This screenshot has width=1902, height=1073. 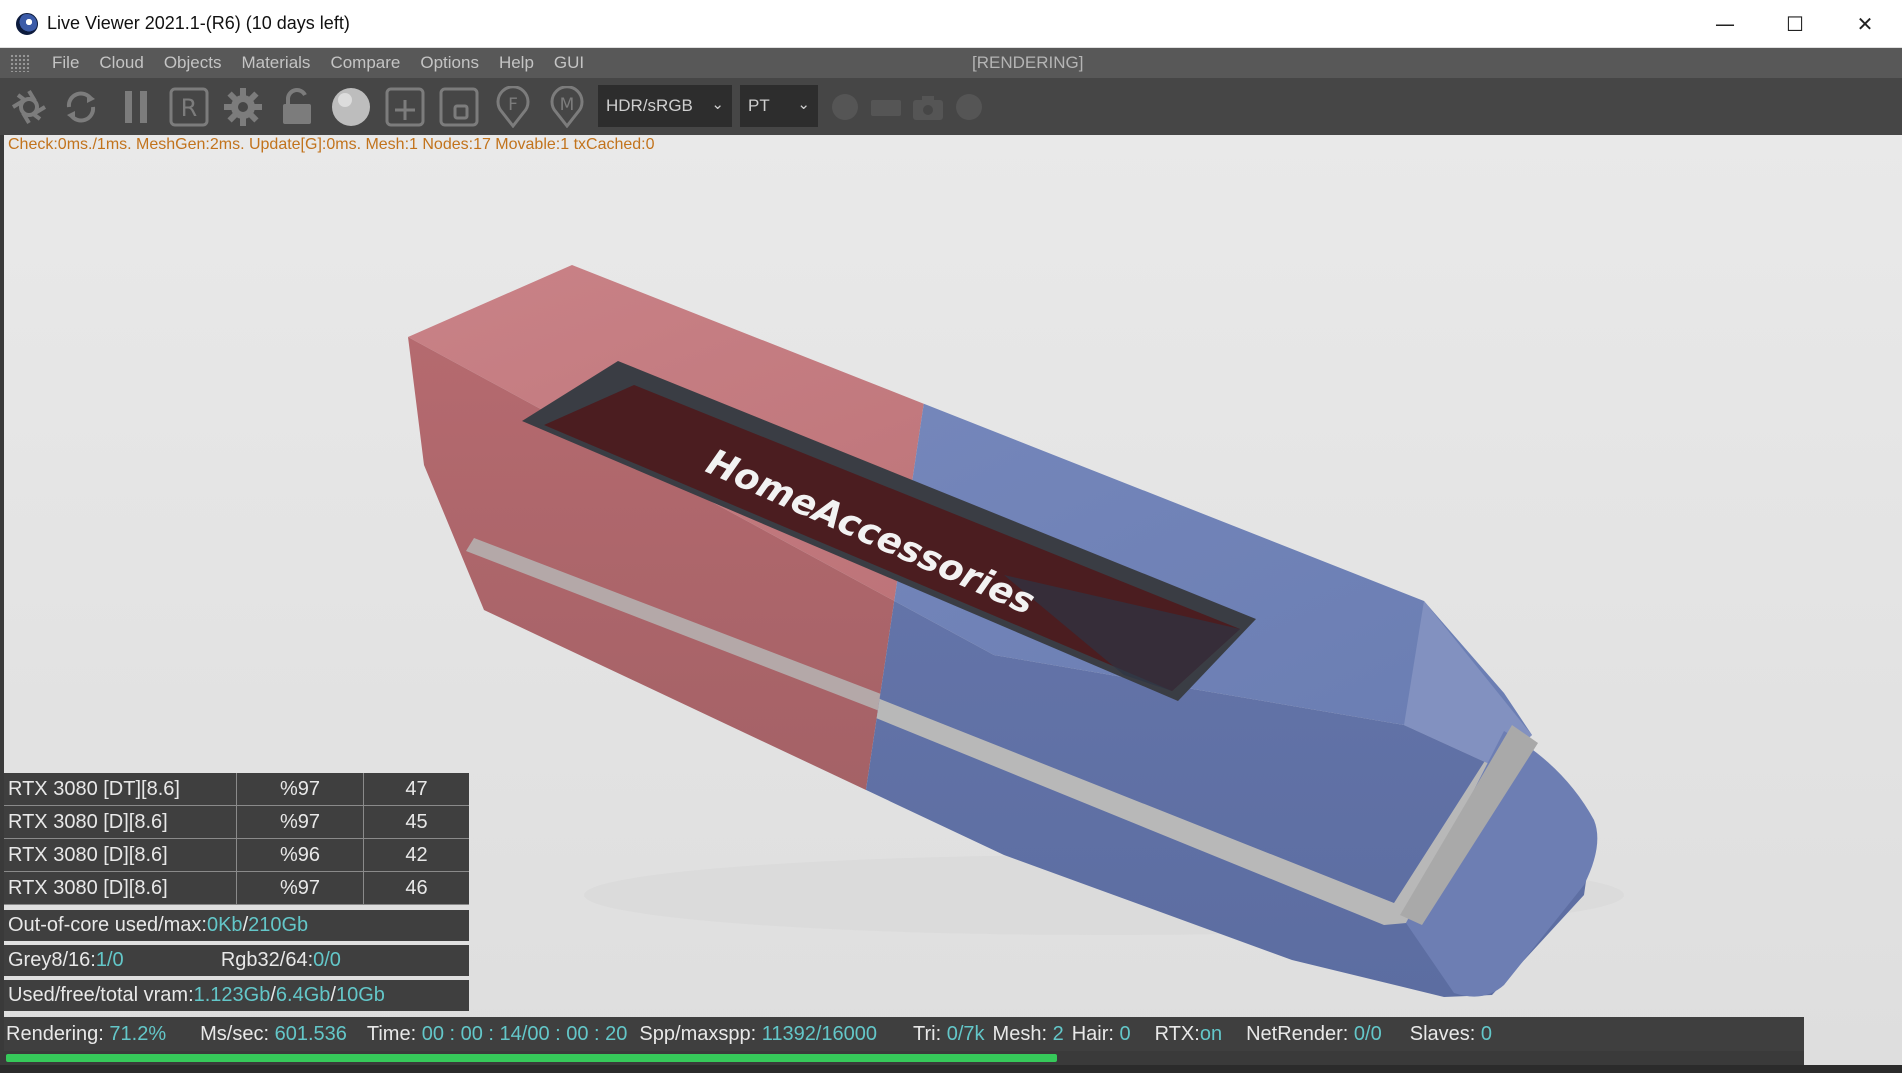 I want to click on bottom-strip, so click(x=951, y=1069).